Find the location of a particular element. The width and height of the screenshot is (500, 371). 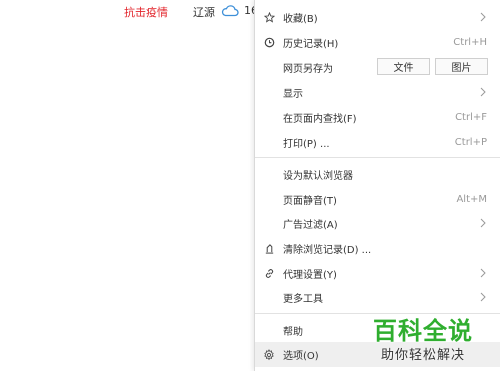

shortcut-text: Ctrl+H is located at coordinates (470, 42).